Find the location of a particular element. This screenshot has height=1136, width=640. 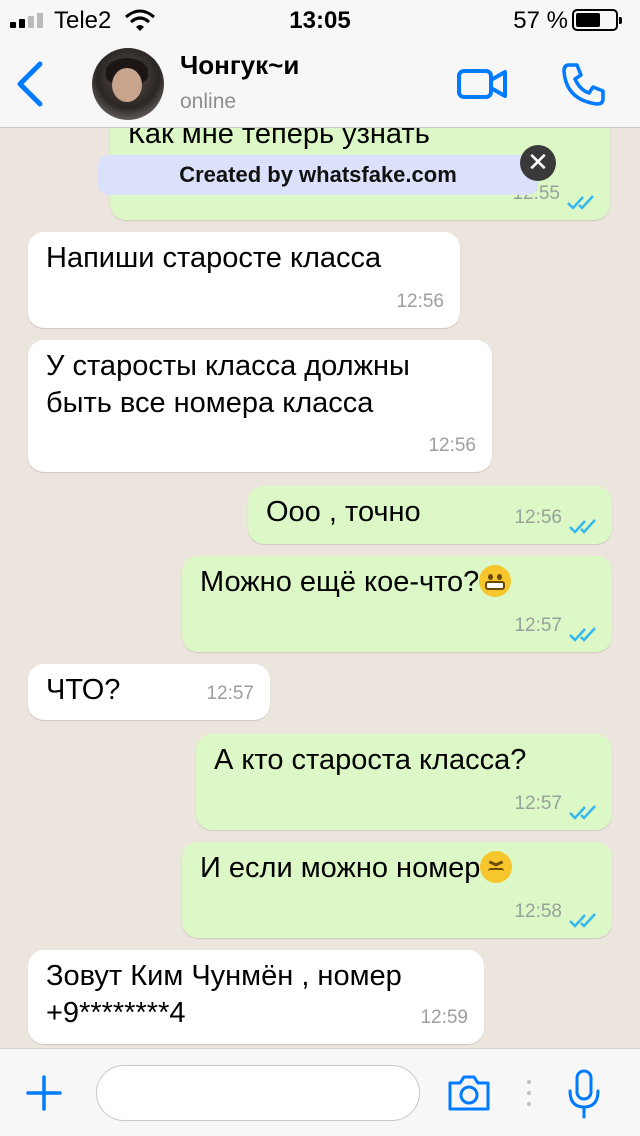

chat-header: Чонгук~и online is located at coordinates (320, 84).